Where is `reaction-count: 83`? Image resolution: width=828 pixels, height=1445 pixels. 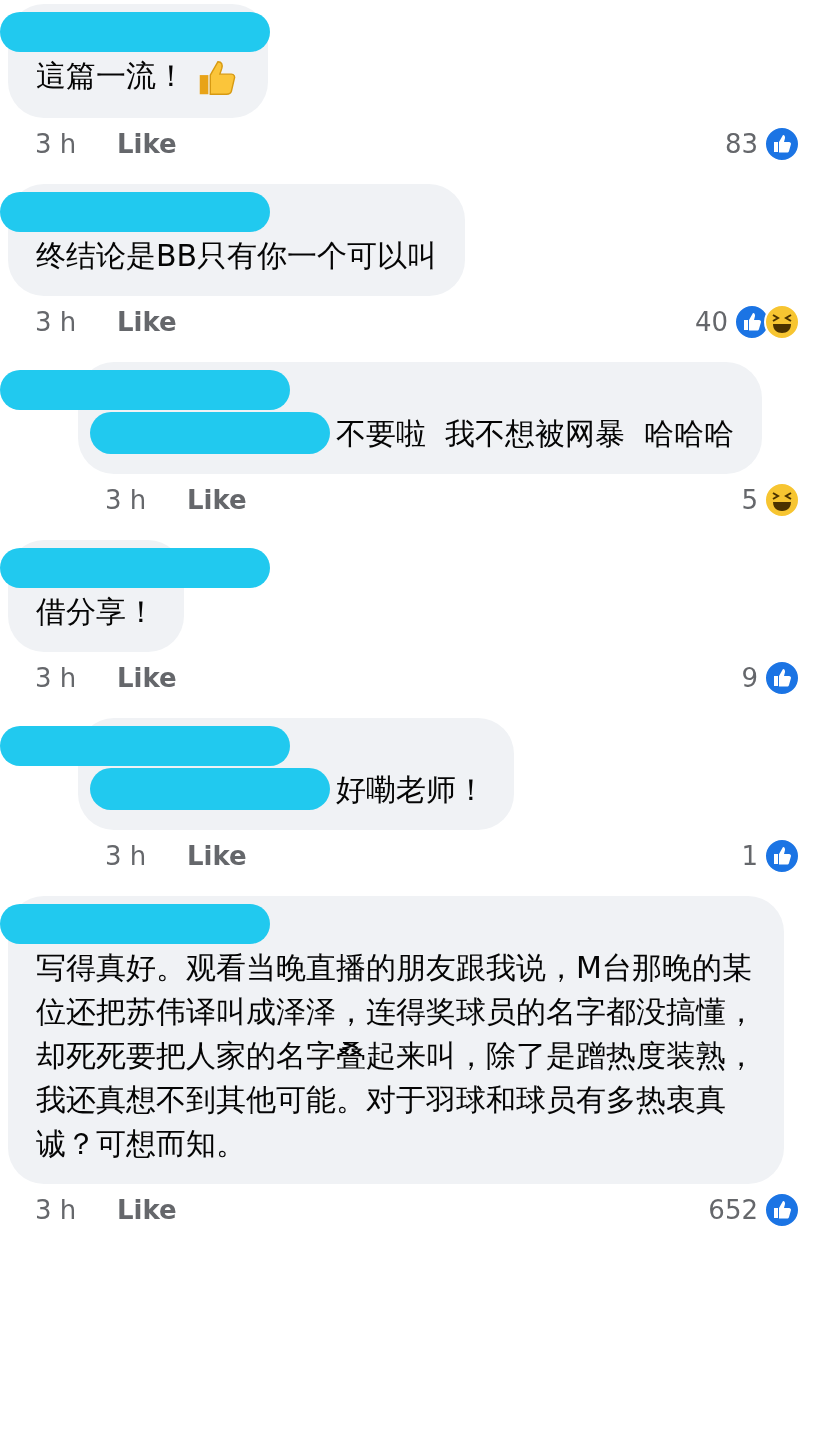
reaction-count: 83 is located at coordinates (741, 144).